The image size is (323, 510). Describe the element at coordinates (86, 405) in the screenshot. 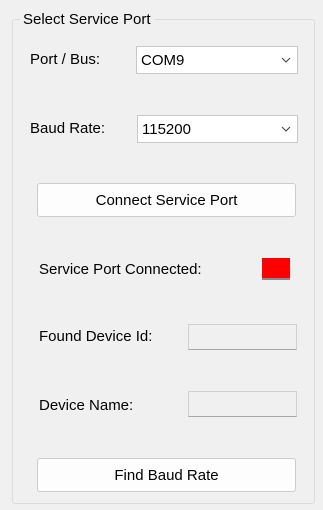

I see `device-name-label: Device Name:` at that location.